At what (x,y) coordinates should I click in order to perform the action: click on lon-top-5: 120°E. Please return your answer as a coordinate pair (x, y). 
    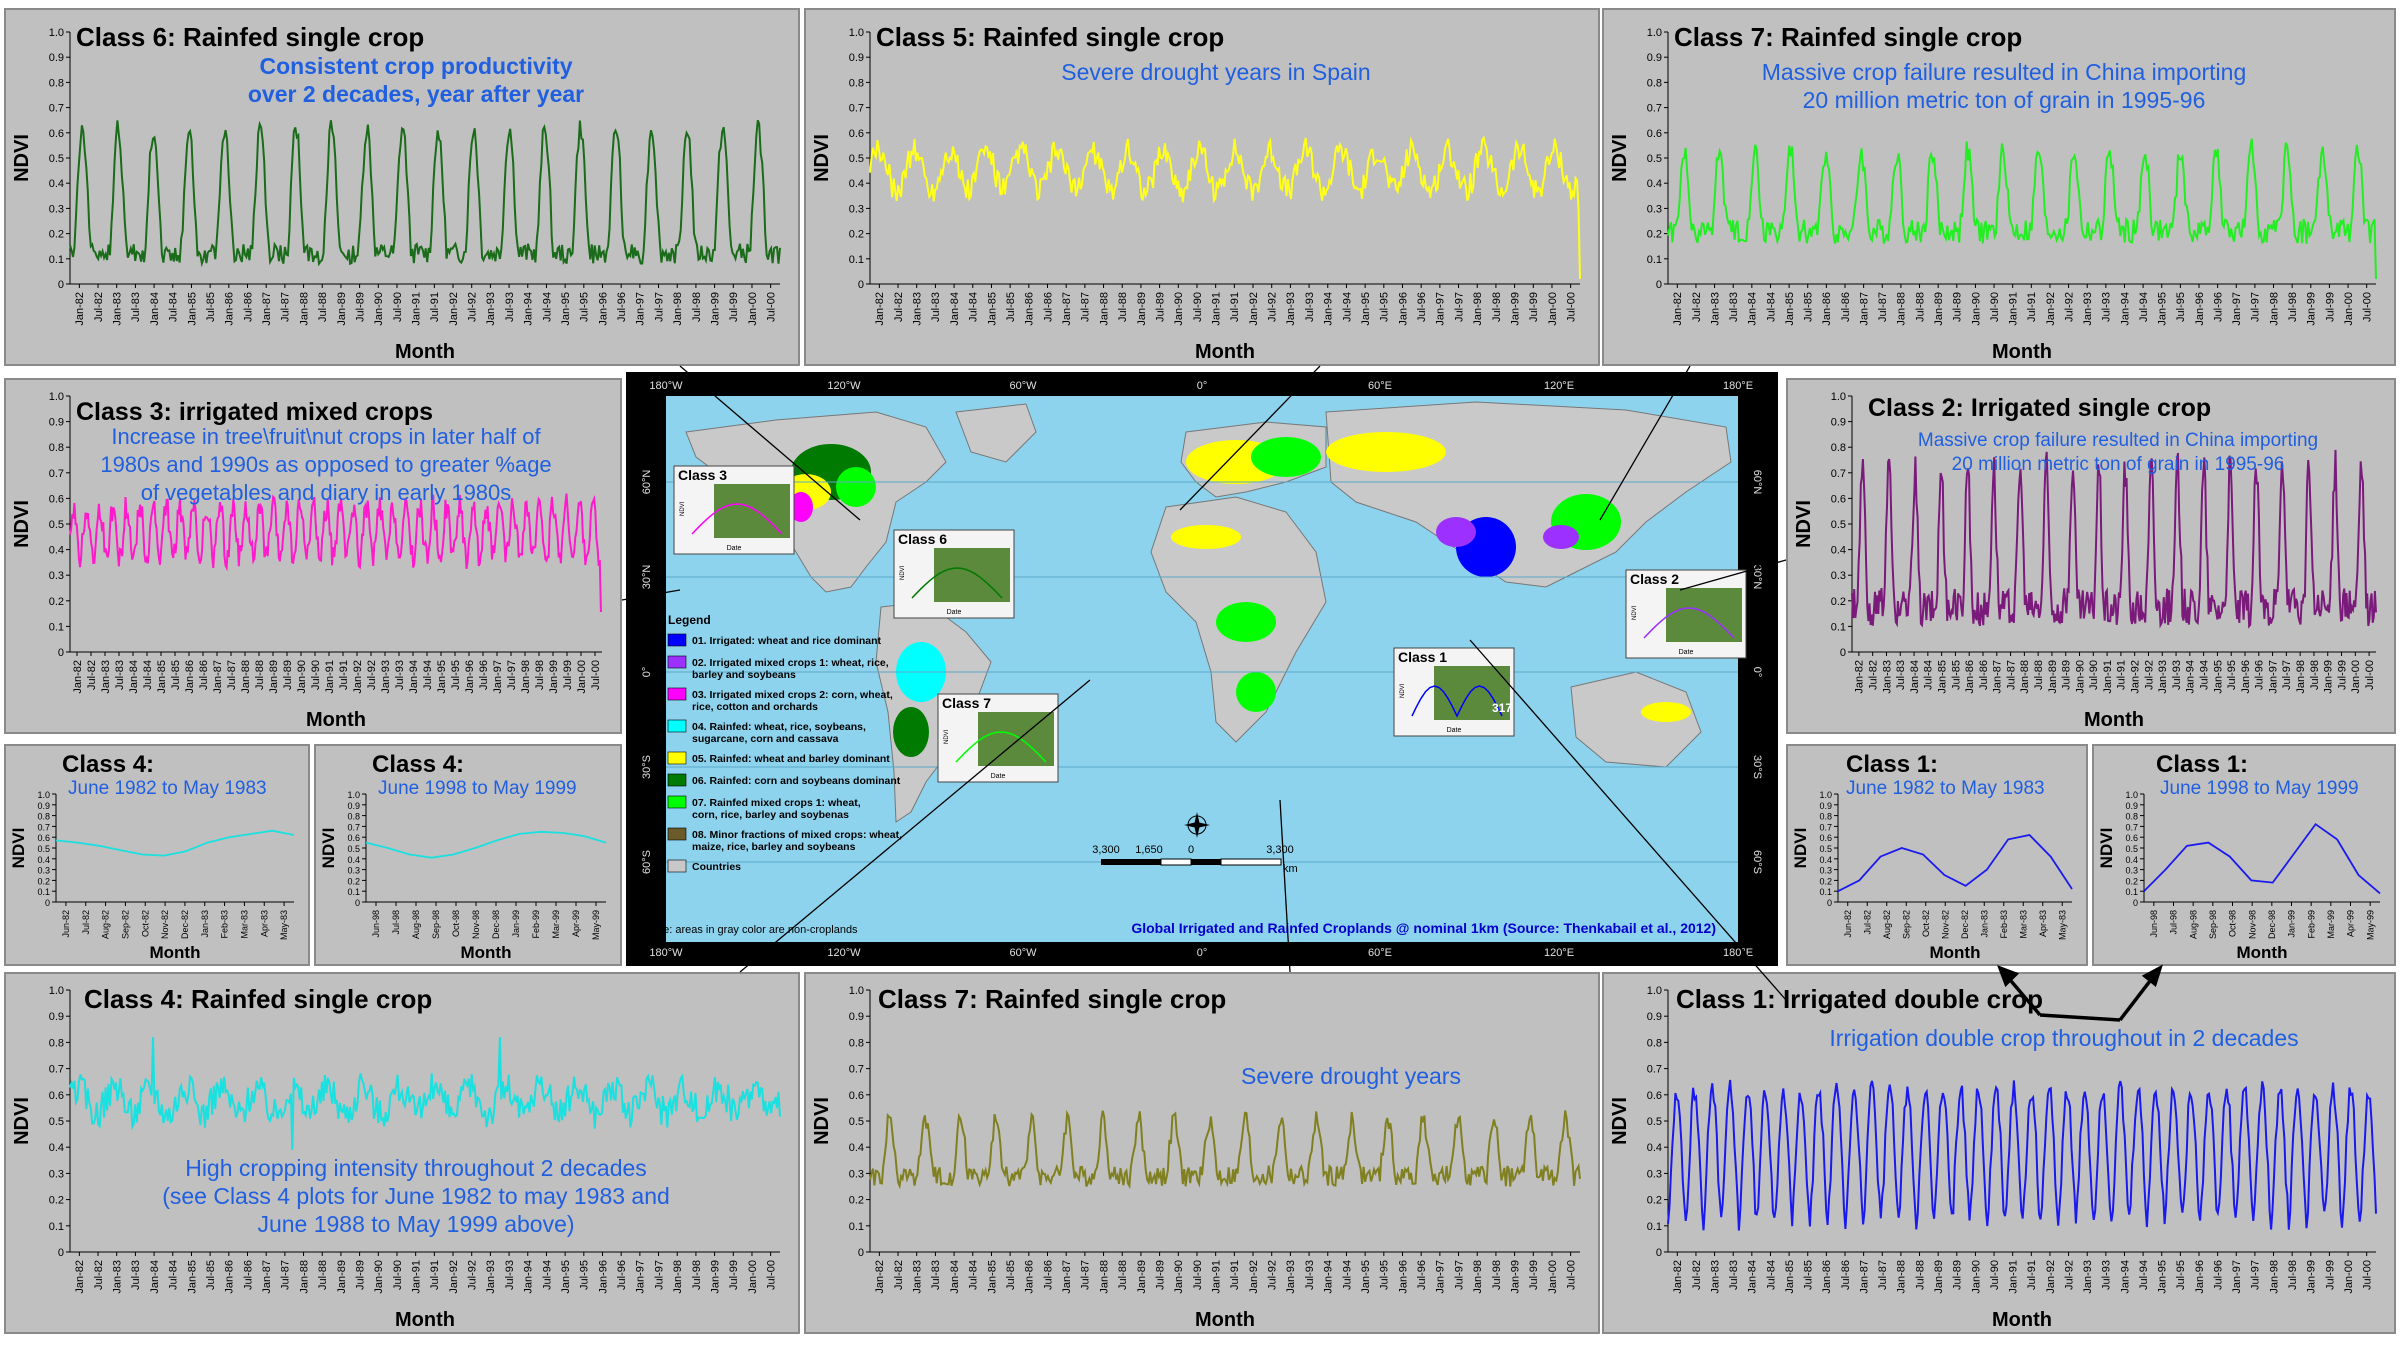
    Looking at the image, I should click on (1559, 386).